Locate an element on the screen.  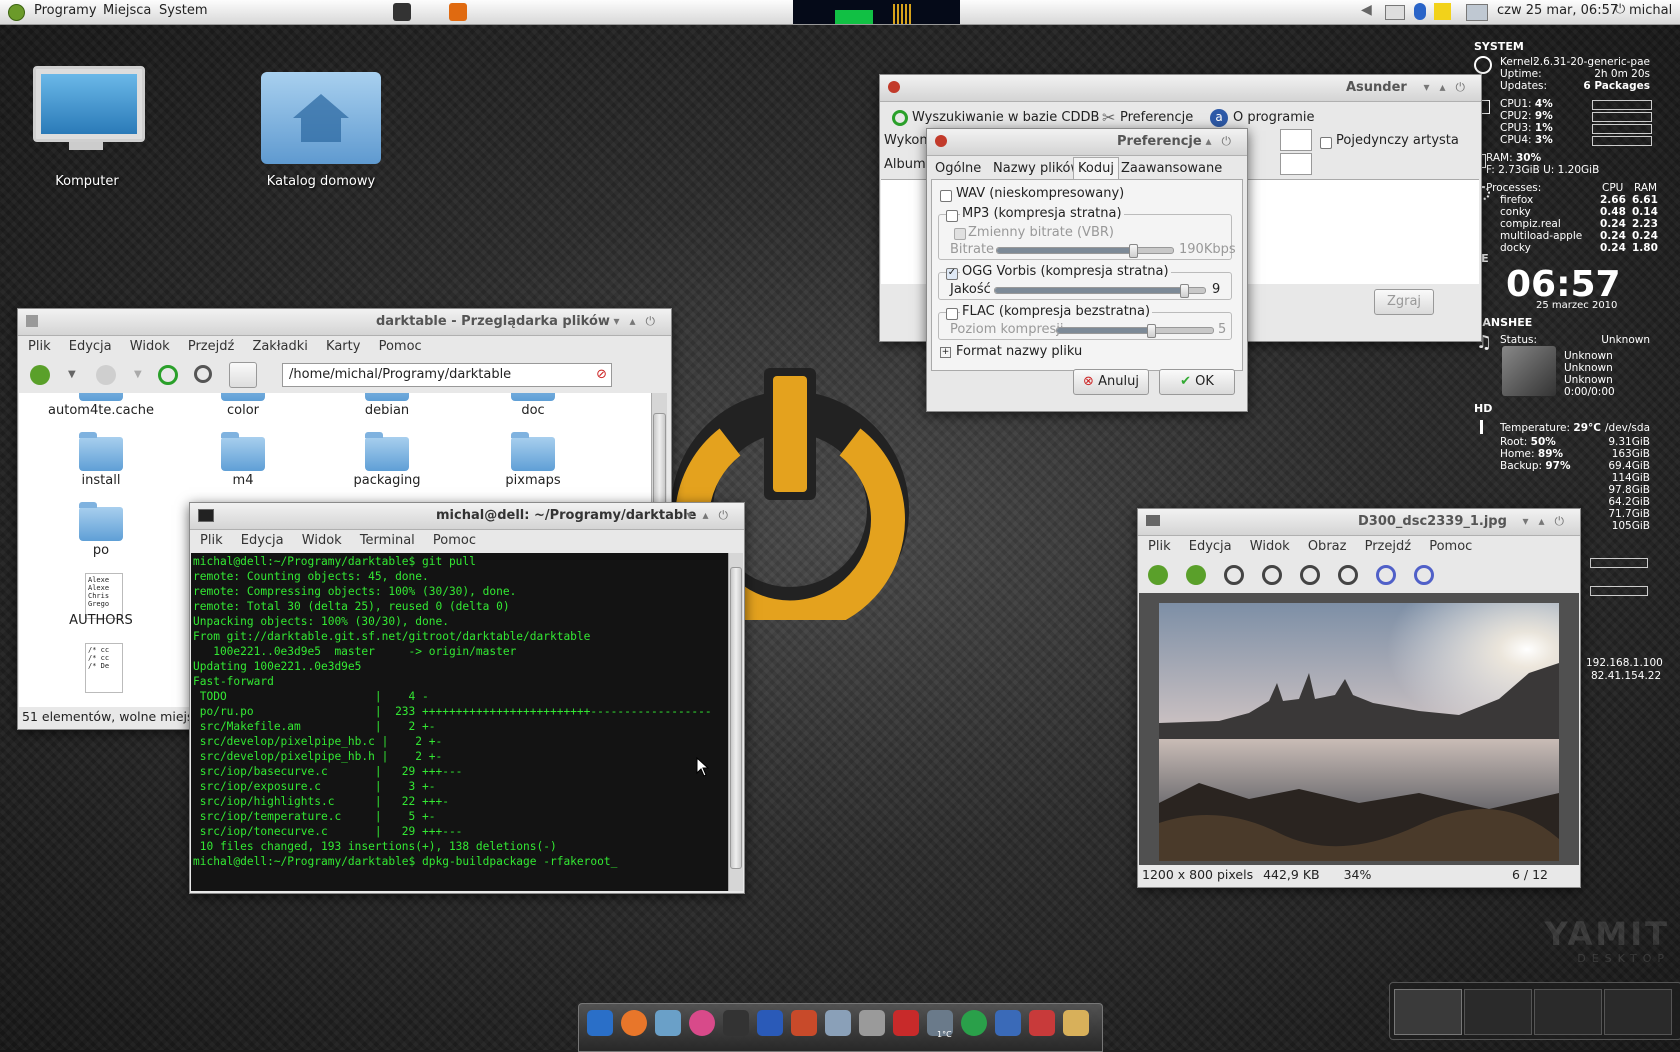
forward-history-icon: ▼ is located at coordinates (138, 374).